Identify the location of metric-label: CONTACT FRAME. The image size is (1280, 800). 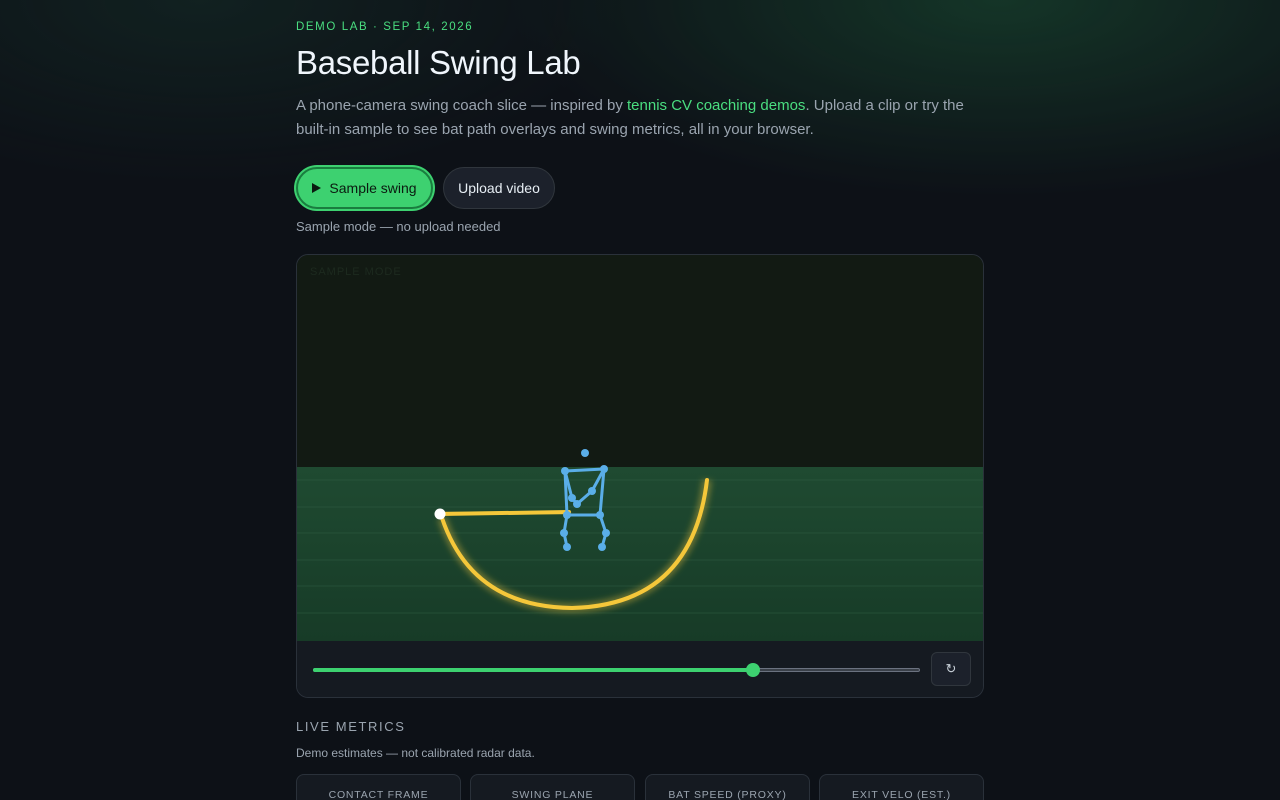
(378, 794).